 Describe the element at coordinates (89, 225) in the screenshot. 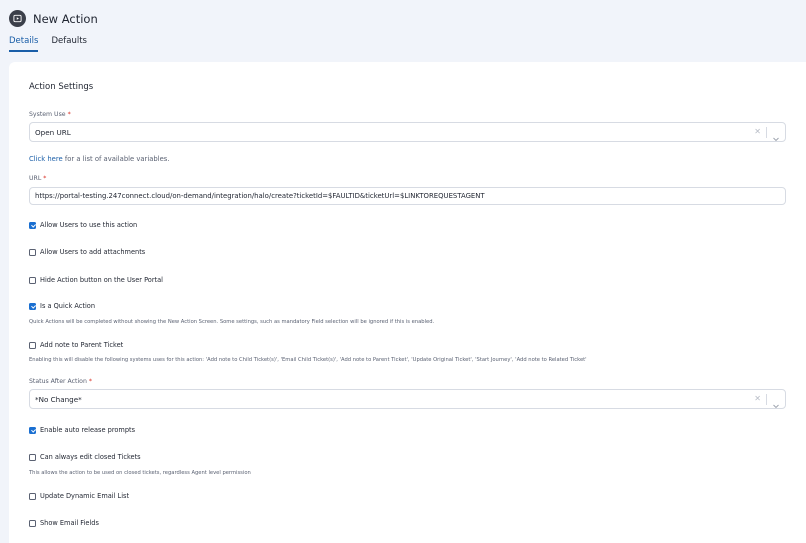

I see `checkbox-label: Allow Users to use this action` at that location.